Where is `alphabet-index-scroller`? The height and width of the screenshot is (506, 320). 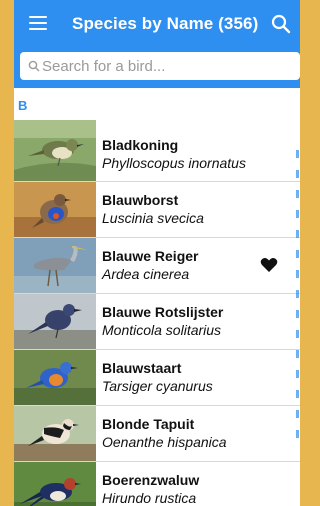
alphabet-index-scroller is located at coordinates (297, 300).